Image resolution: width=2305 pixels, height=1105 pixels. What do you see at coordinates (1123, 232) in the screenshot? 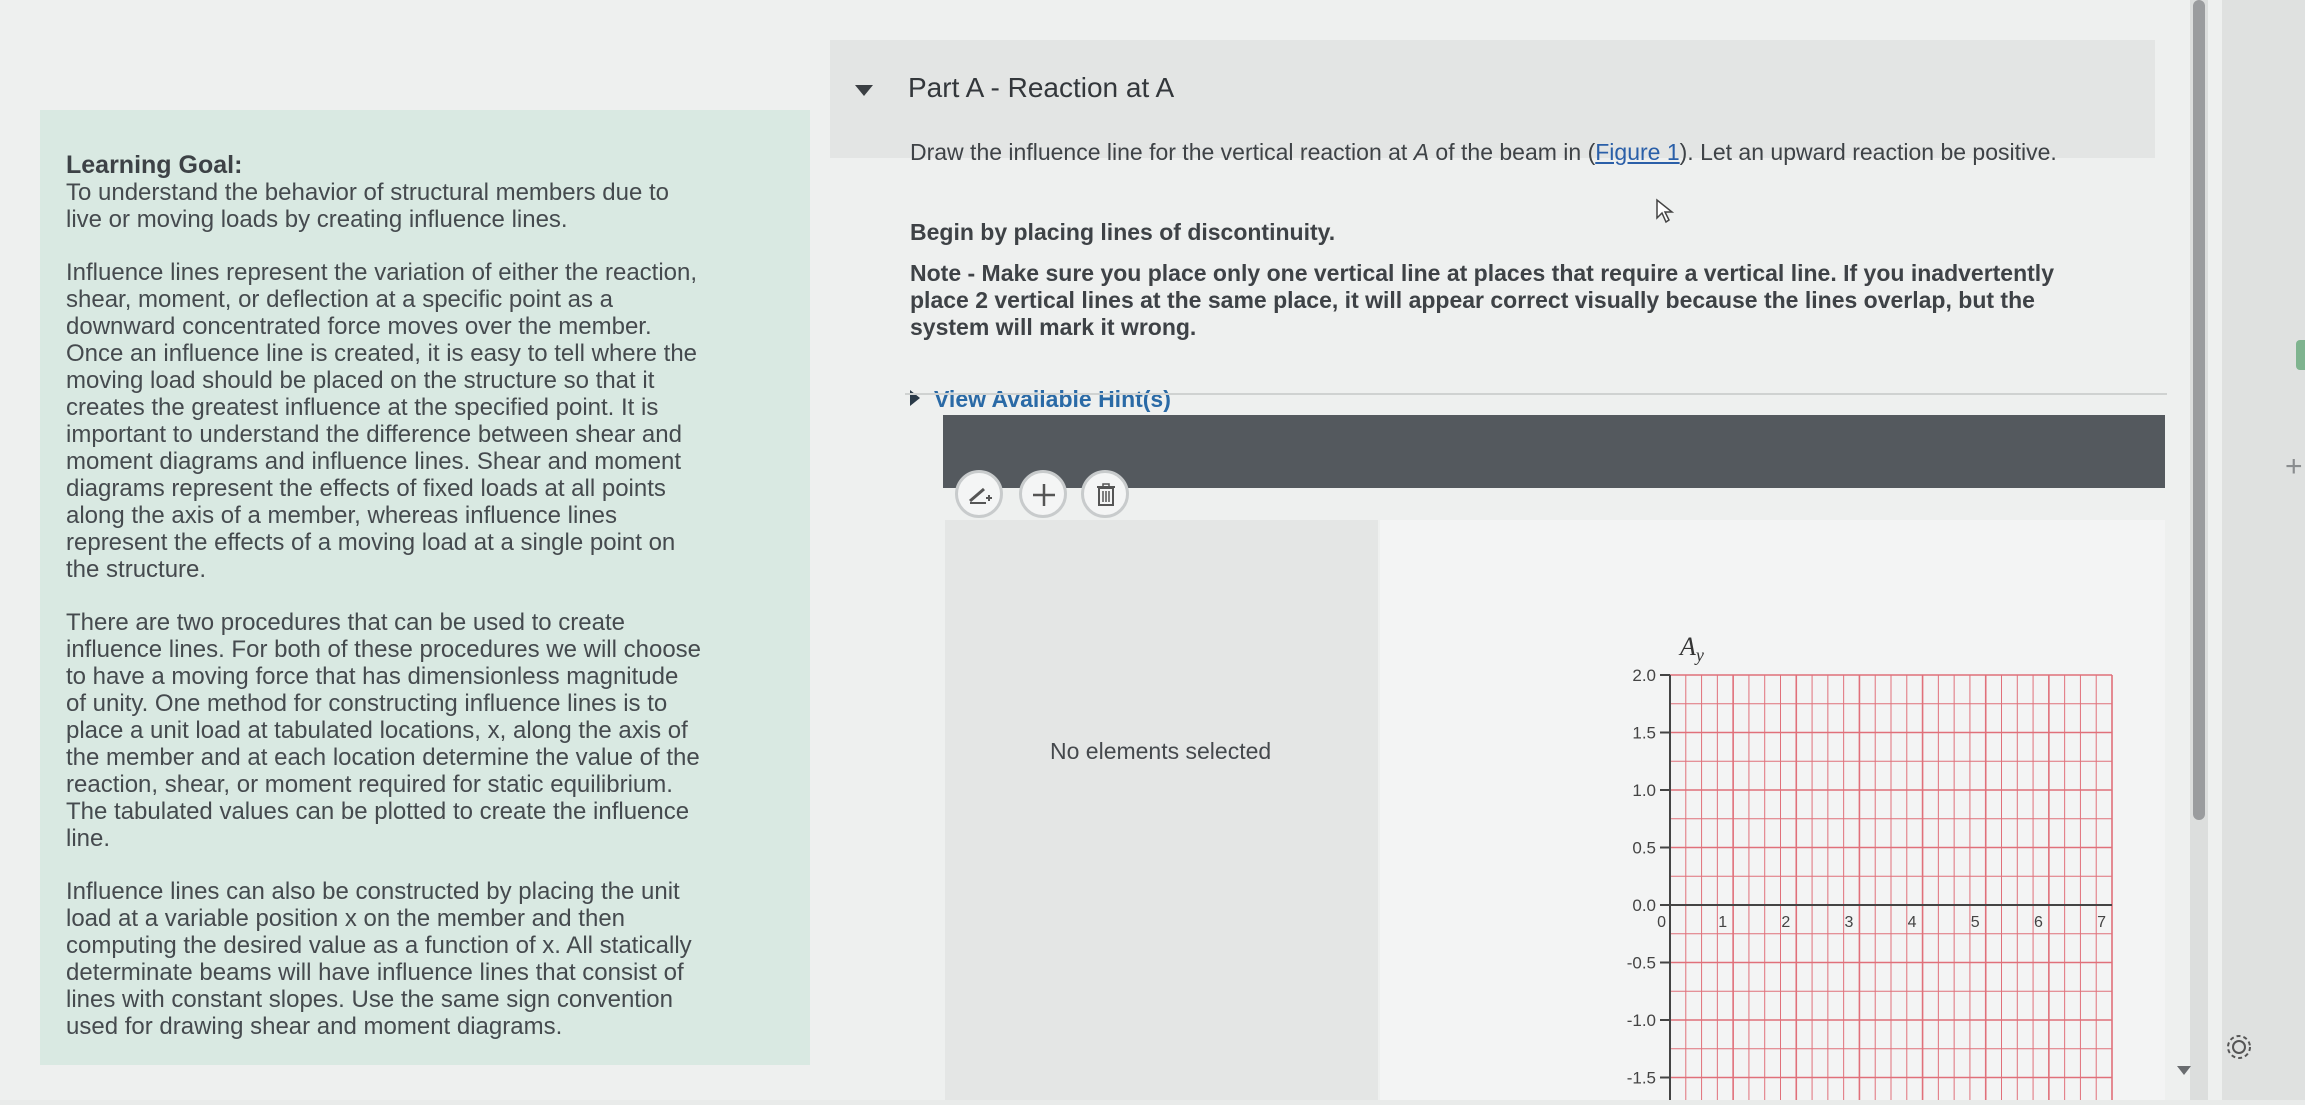
I see `discontinuity-instruction: Begin by placing lines of discontinuity.` at bounding box center [1123, 232].